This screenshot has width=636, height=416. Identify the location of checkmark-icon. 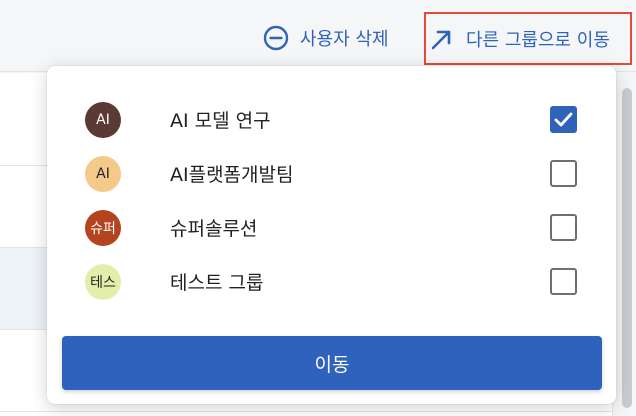
(563, 119).